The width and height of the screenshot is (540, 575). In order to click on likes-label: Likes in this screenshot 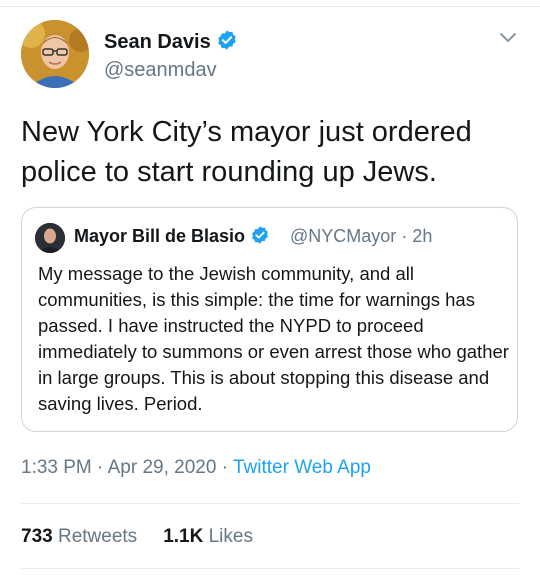, I will do `click(230, 536)`.